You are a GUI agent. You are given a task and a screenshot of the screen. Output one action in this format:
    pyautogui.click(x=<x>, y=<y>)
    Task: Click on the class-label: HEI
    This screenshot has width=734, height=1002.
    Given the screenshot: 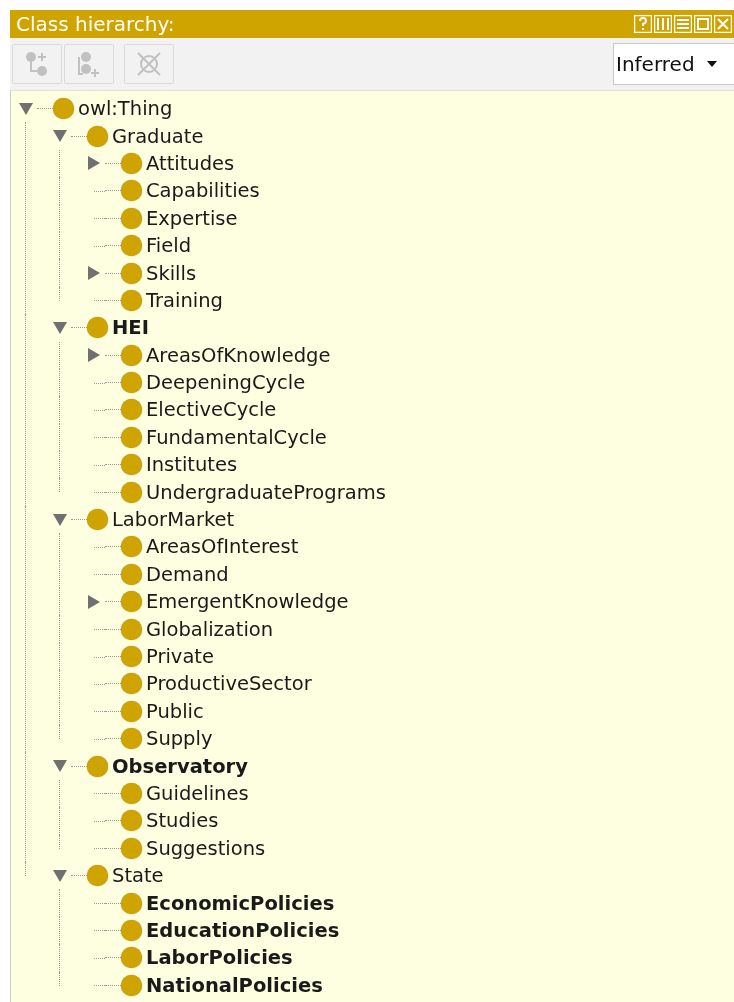 What is the action you would take?
    pyautogui.click(x=130, y=328)
    